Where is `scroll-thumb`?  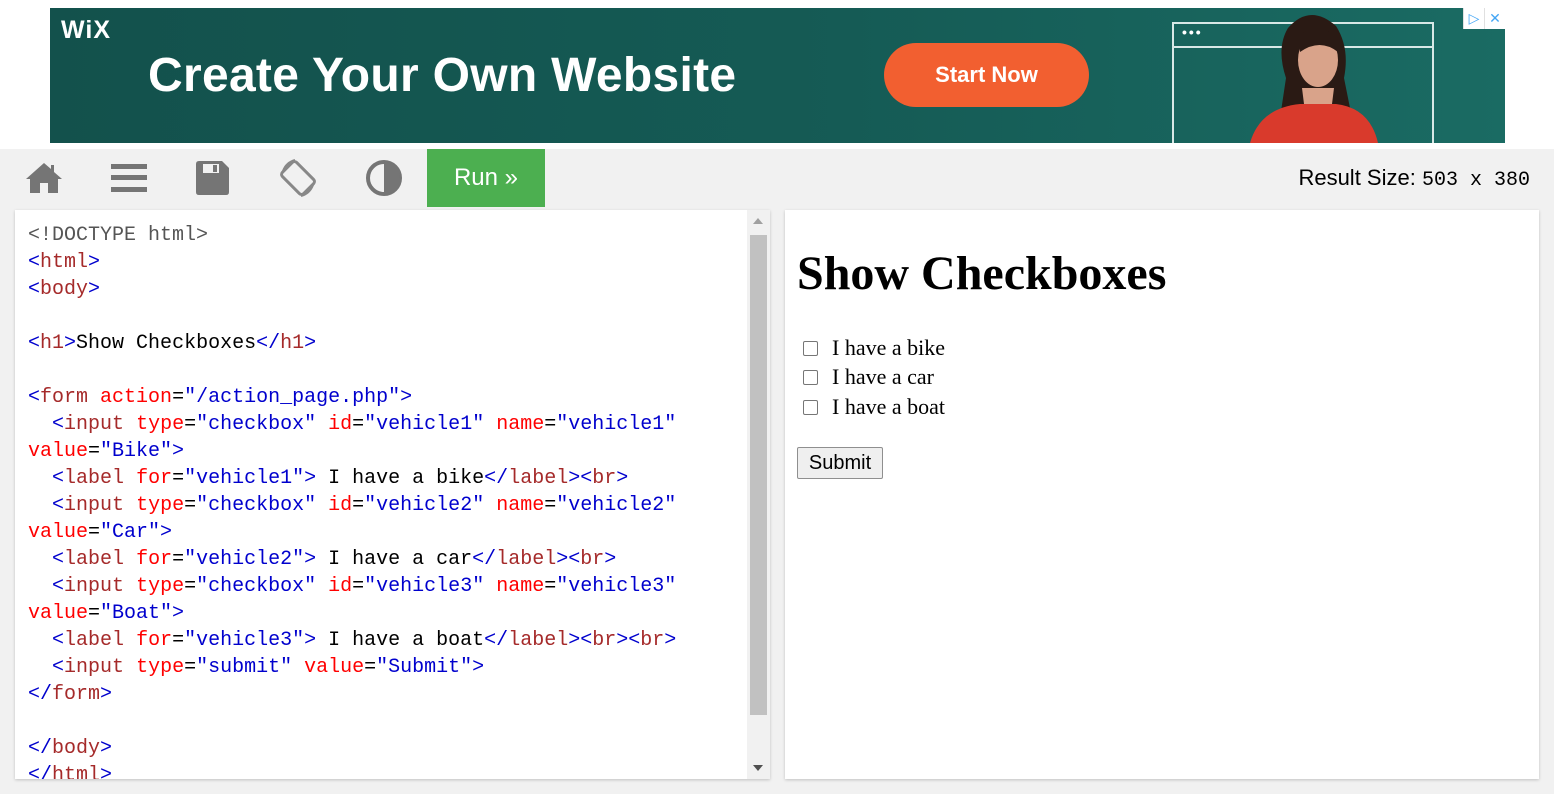 scroll-thumb is located at coordinates (758, 475).